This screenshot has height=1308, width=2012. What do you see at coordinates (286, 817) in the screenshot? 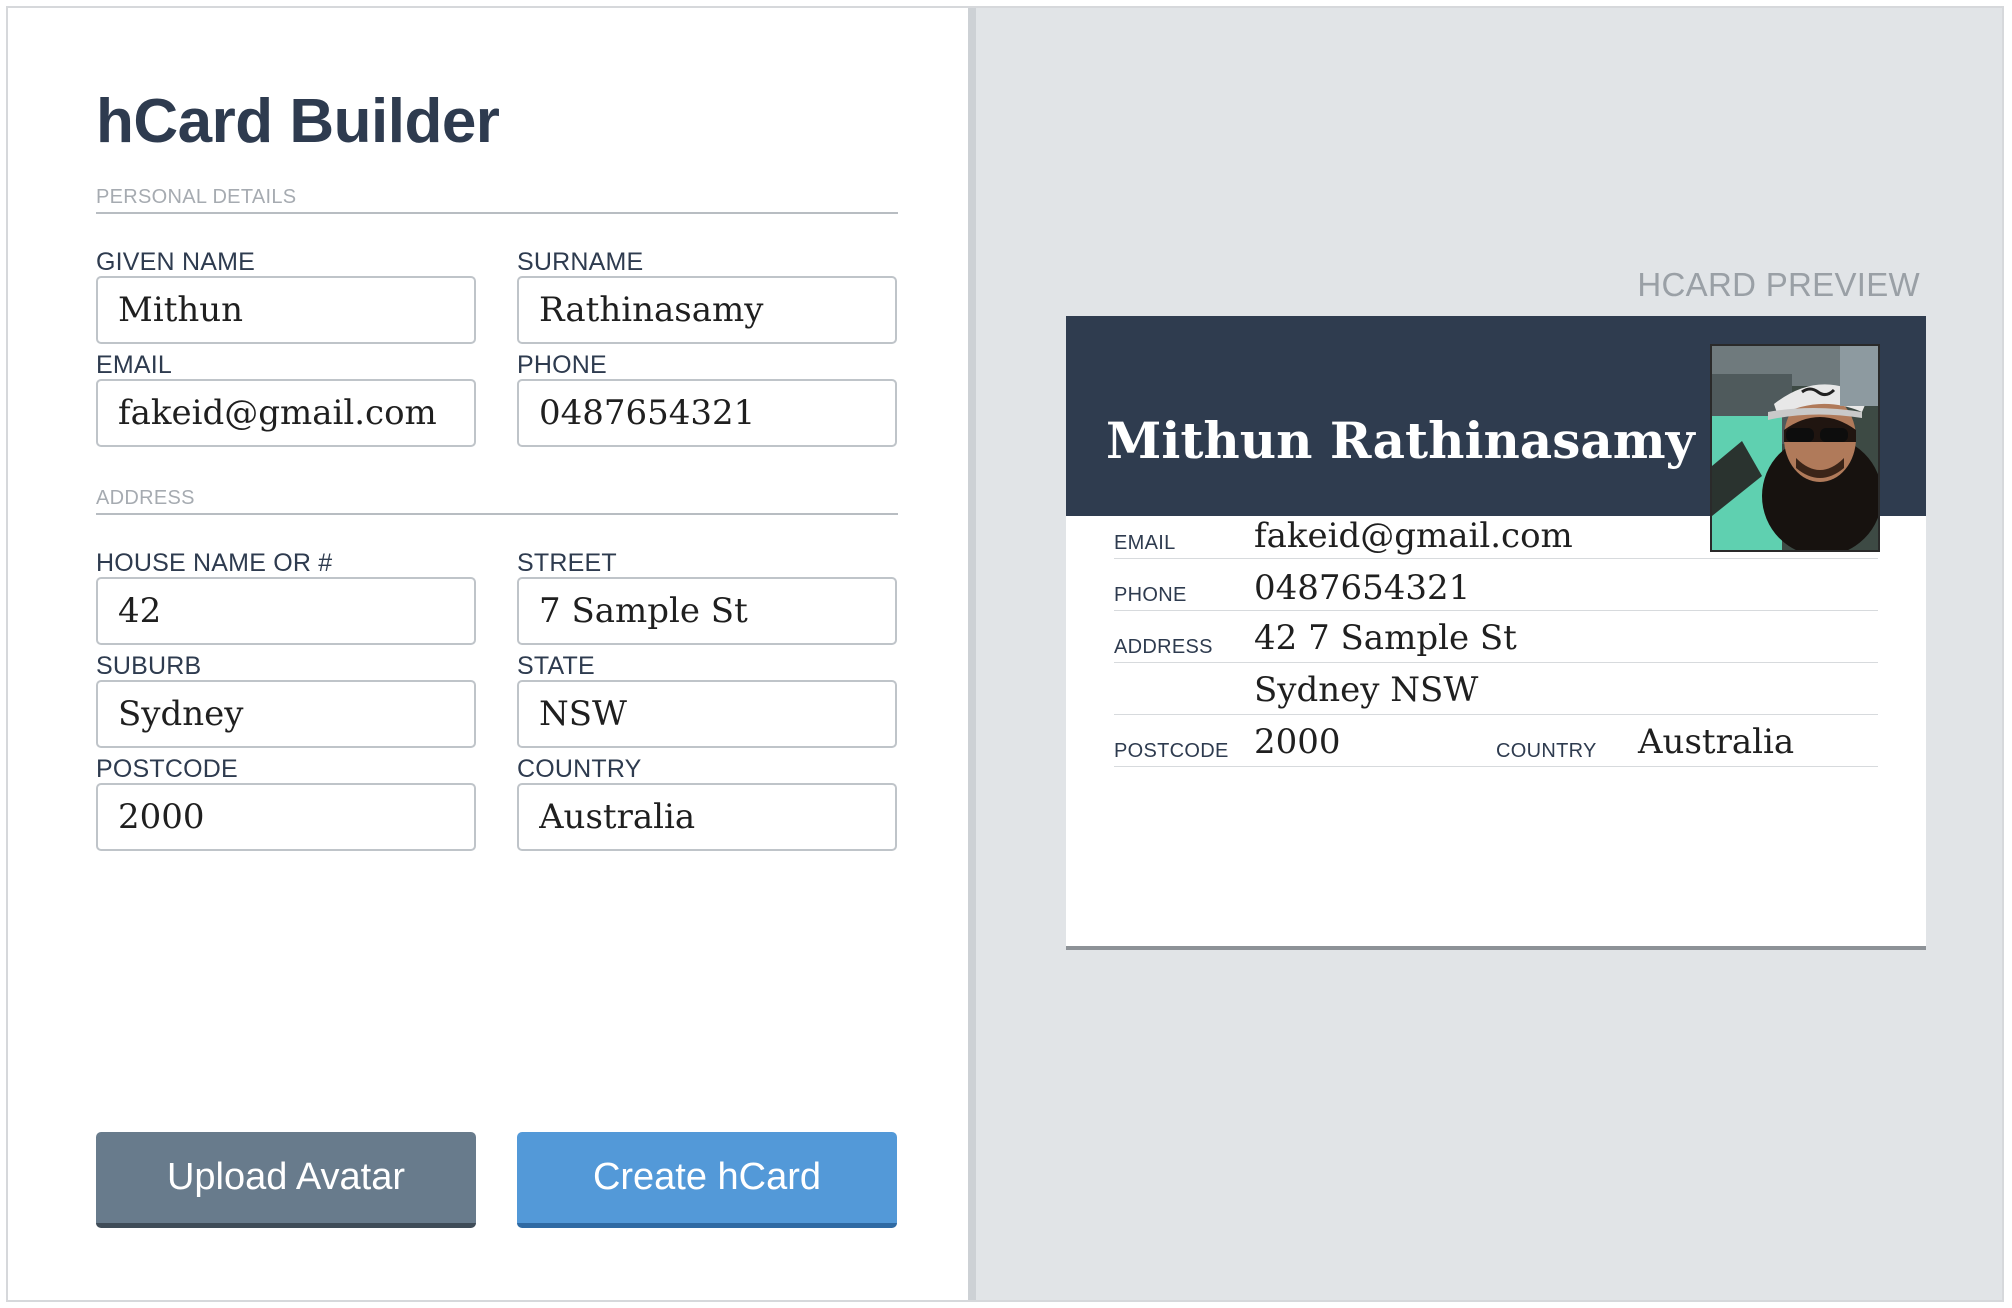
I see `postcode-input` at bounding box center [286, 817].